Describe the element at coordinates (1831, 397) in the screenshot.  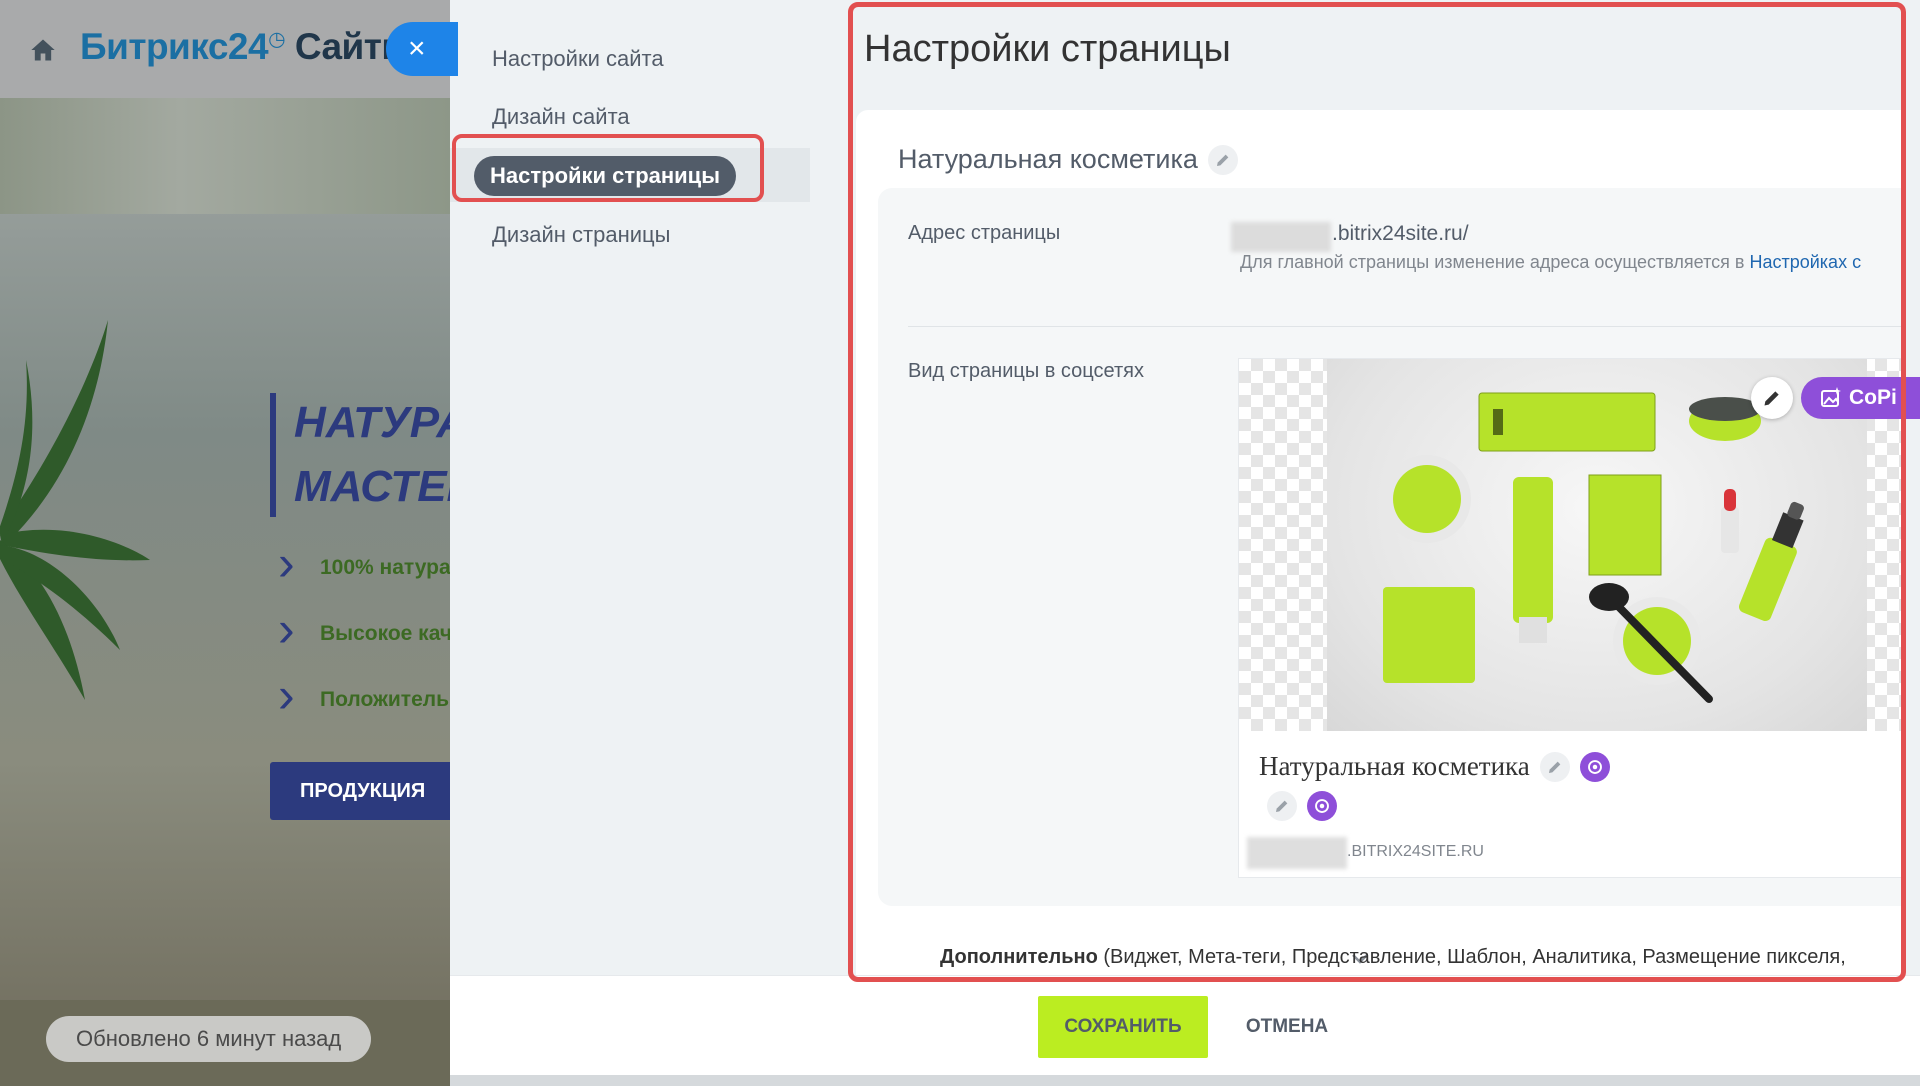
I see `copilot-image-icon` at that location.